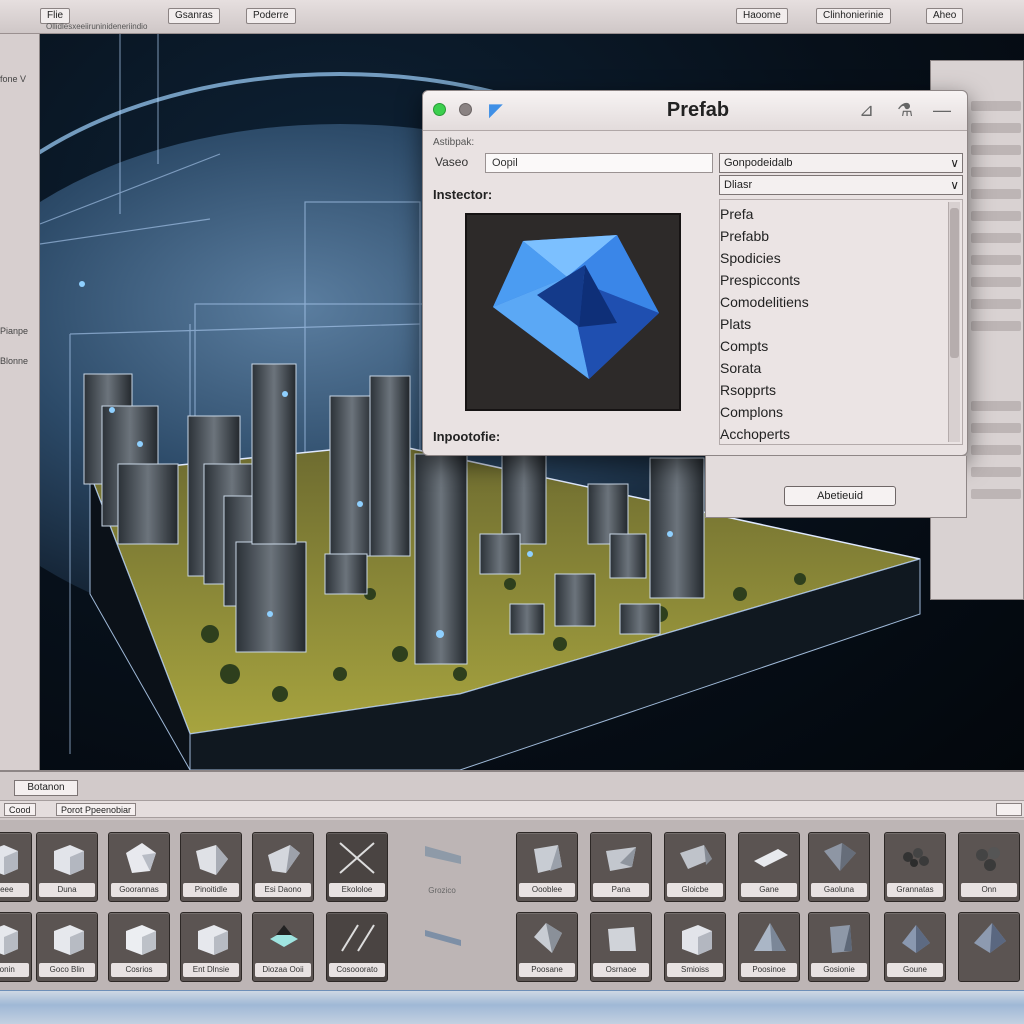 The width and height of the screenshot is (1024, 1024). Describe the element at coordinates (735, 324) in the screenshot. I see `list-item: Plats` at that location.